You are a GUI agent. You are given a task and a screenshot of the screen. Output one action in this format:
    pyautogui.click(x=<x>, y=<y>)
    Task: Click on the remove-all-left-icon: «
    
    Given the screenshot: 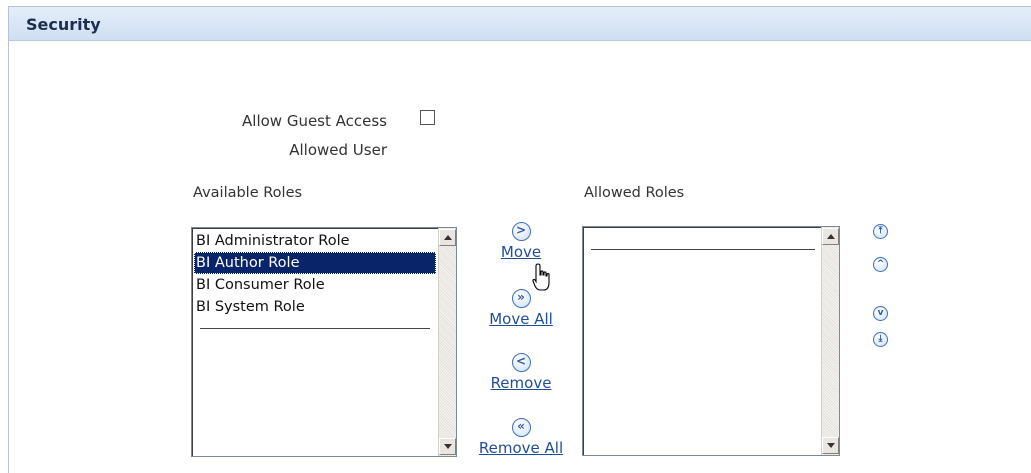 What is the action you would take?
    pyautogui.click(x=521, y=427)
    